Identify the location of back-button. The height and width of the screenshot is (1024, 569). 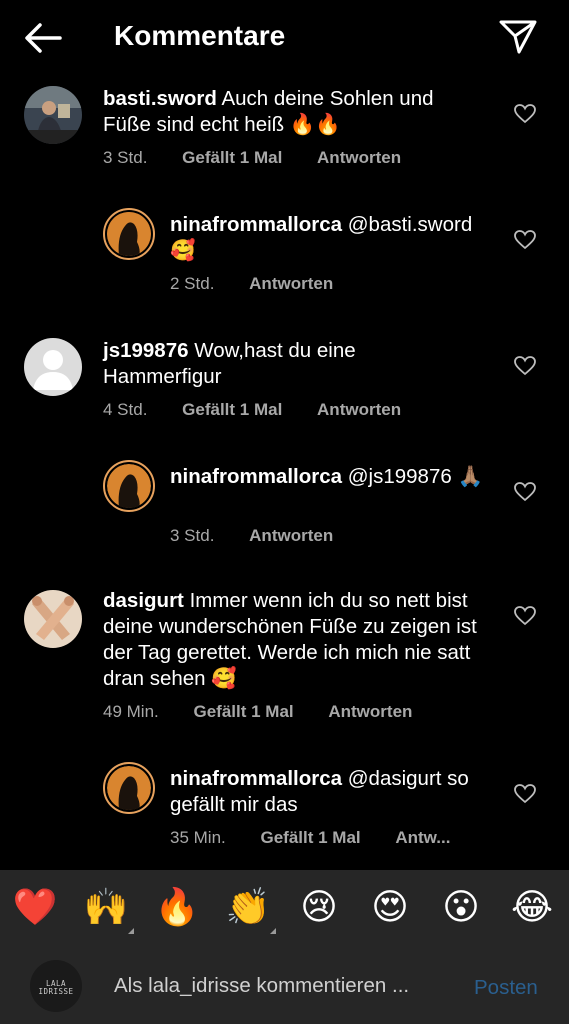
(43, 38).